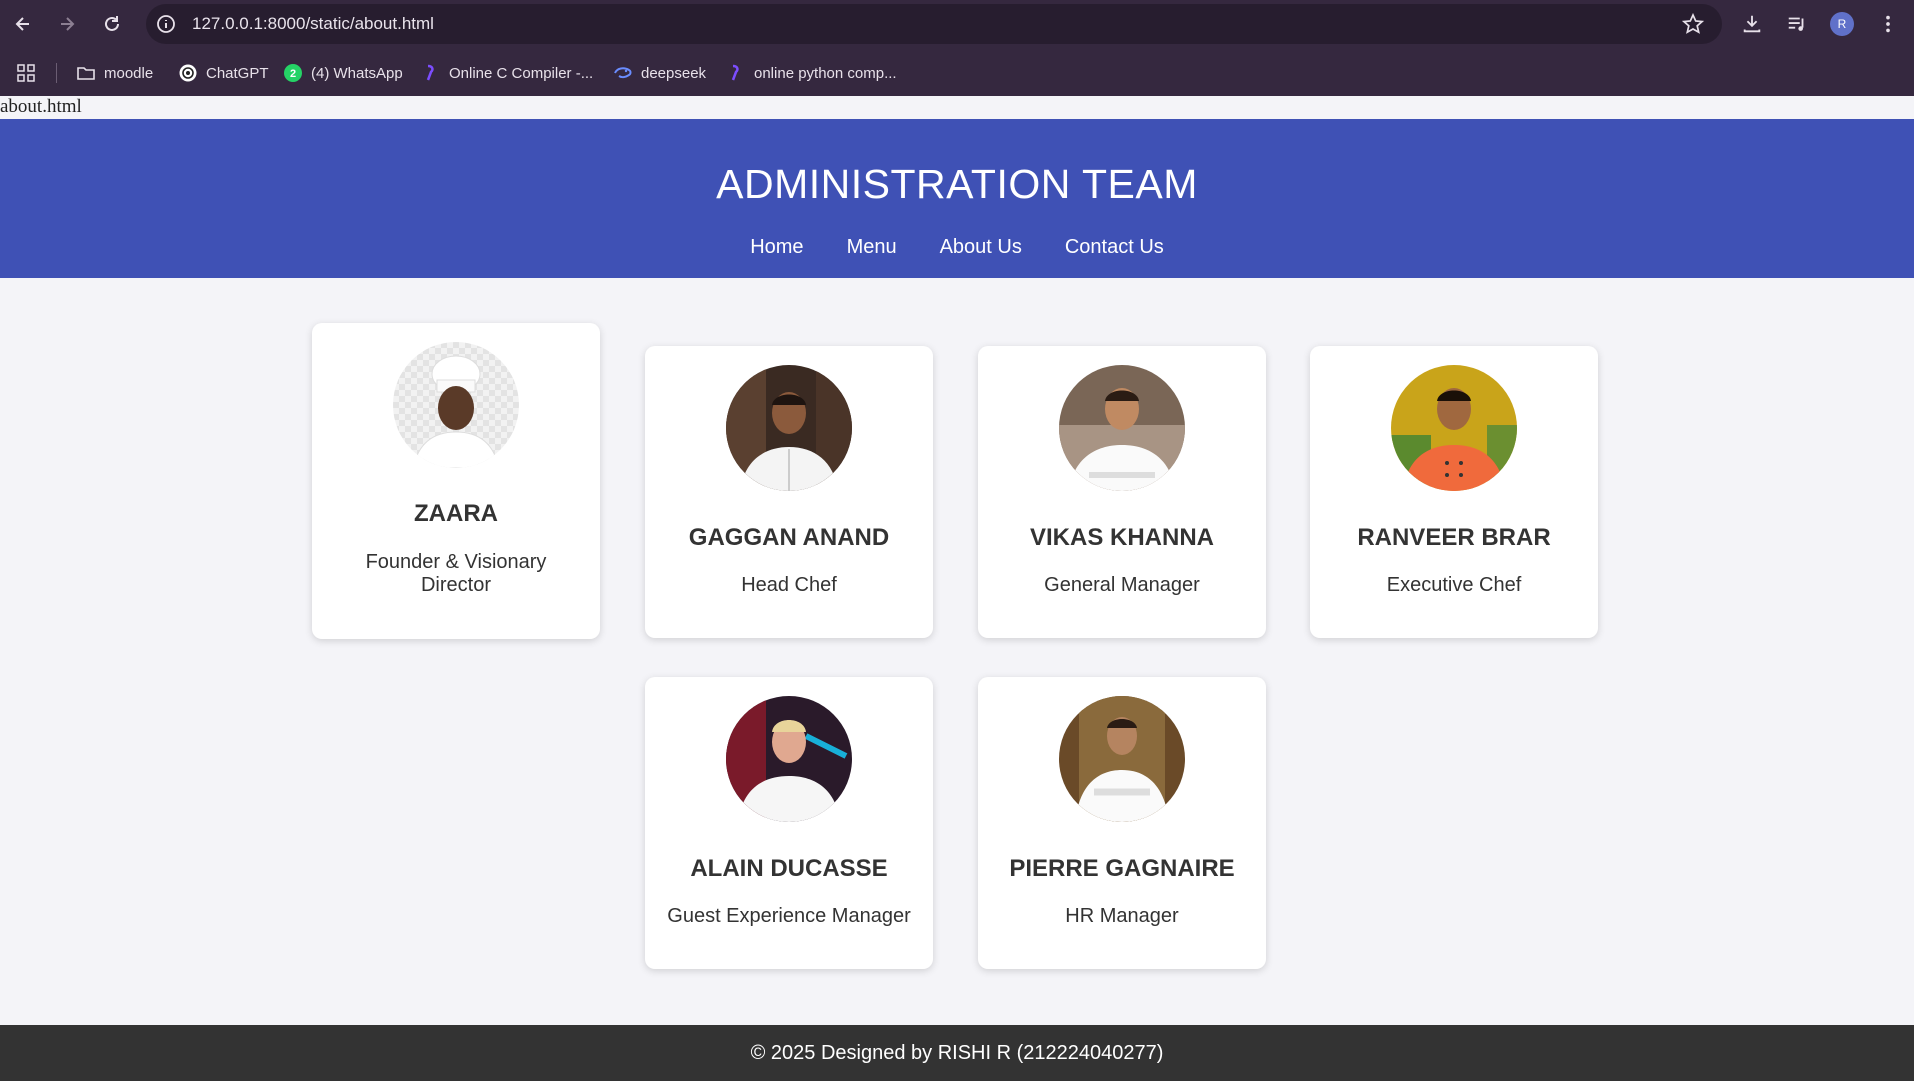  I want to click on team-member-name: GAGGAN ANAND, so click(789, 537).